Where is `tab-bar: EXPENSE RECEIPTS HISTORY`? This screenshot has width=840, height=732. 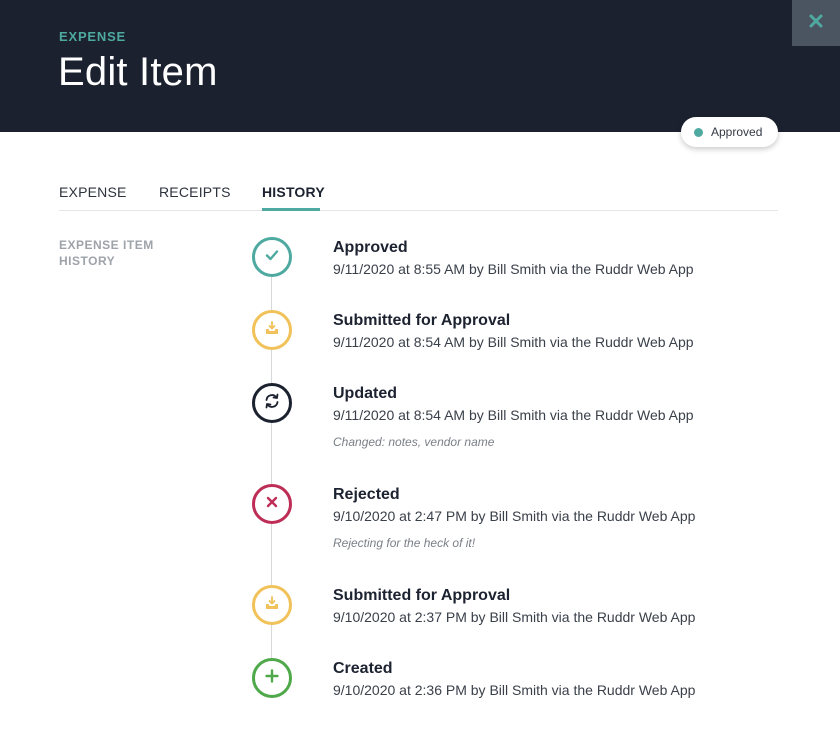 tab-bar: EXPENSE RECEIPTS HISTORY is located at coordinates (418, 195).